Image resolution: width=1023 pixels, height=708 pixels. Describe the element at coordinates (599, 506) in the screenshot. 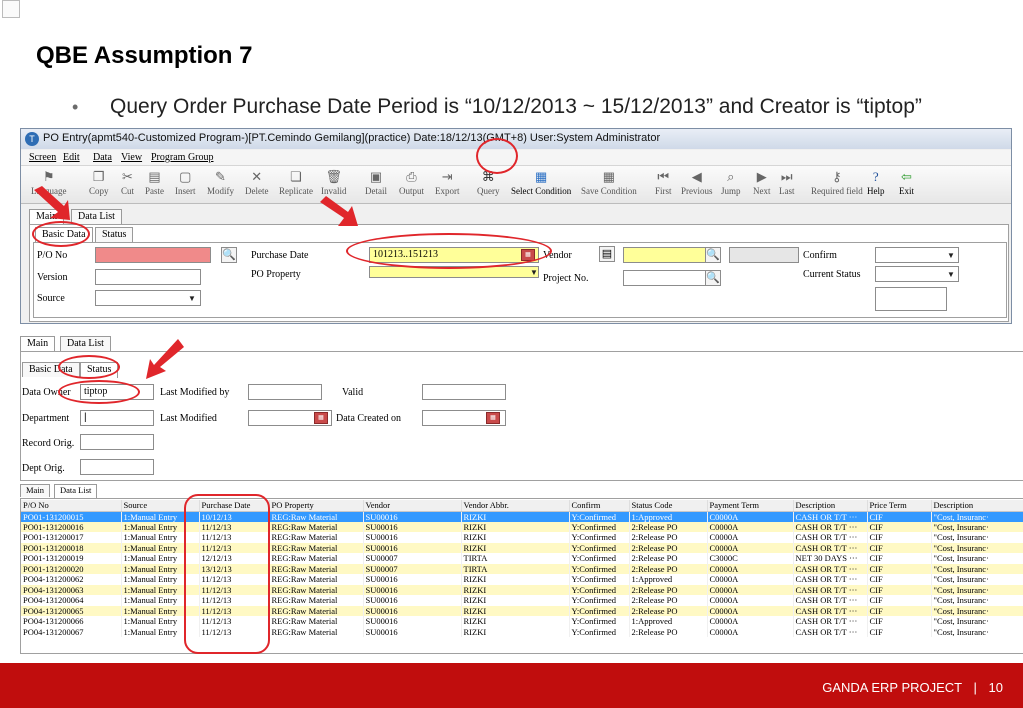

I see `column-header: Confirm` at that location.